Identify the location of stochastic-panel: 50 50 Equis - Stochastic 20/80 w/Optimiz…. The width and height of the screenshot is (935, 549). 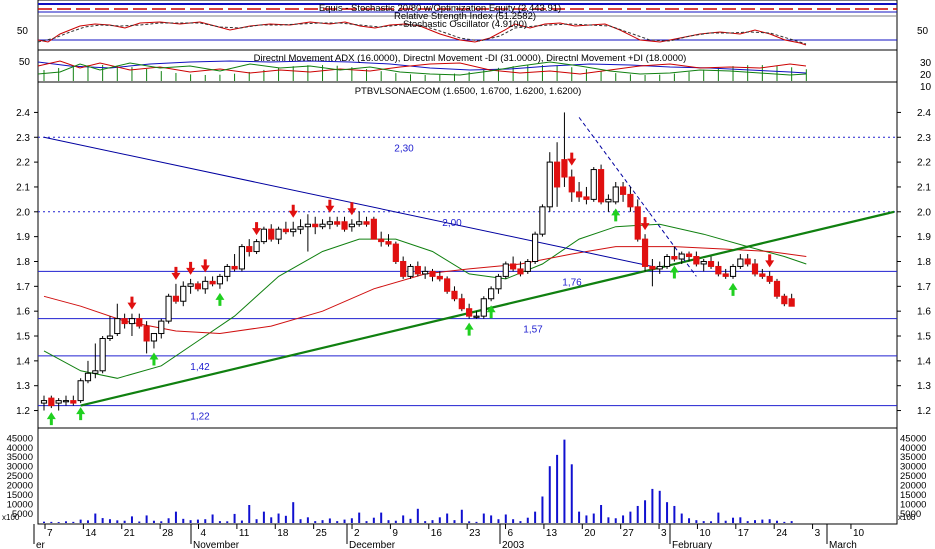
(473, 25).